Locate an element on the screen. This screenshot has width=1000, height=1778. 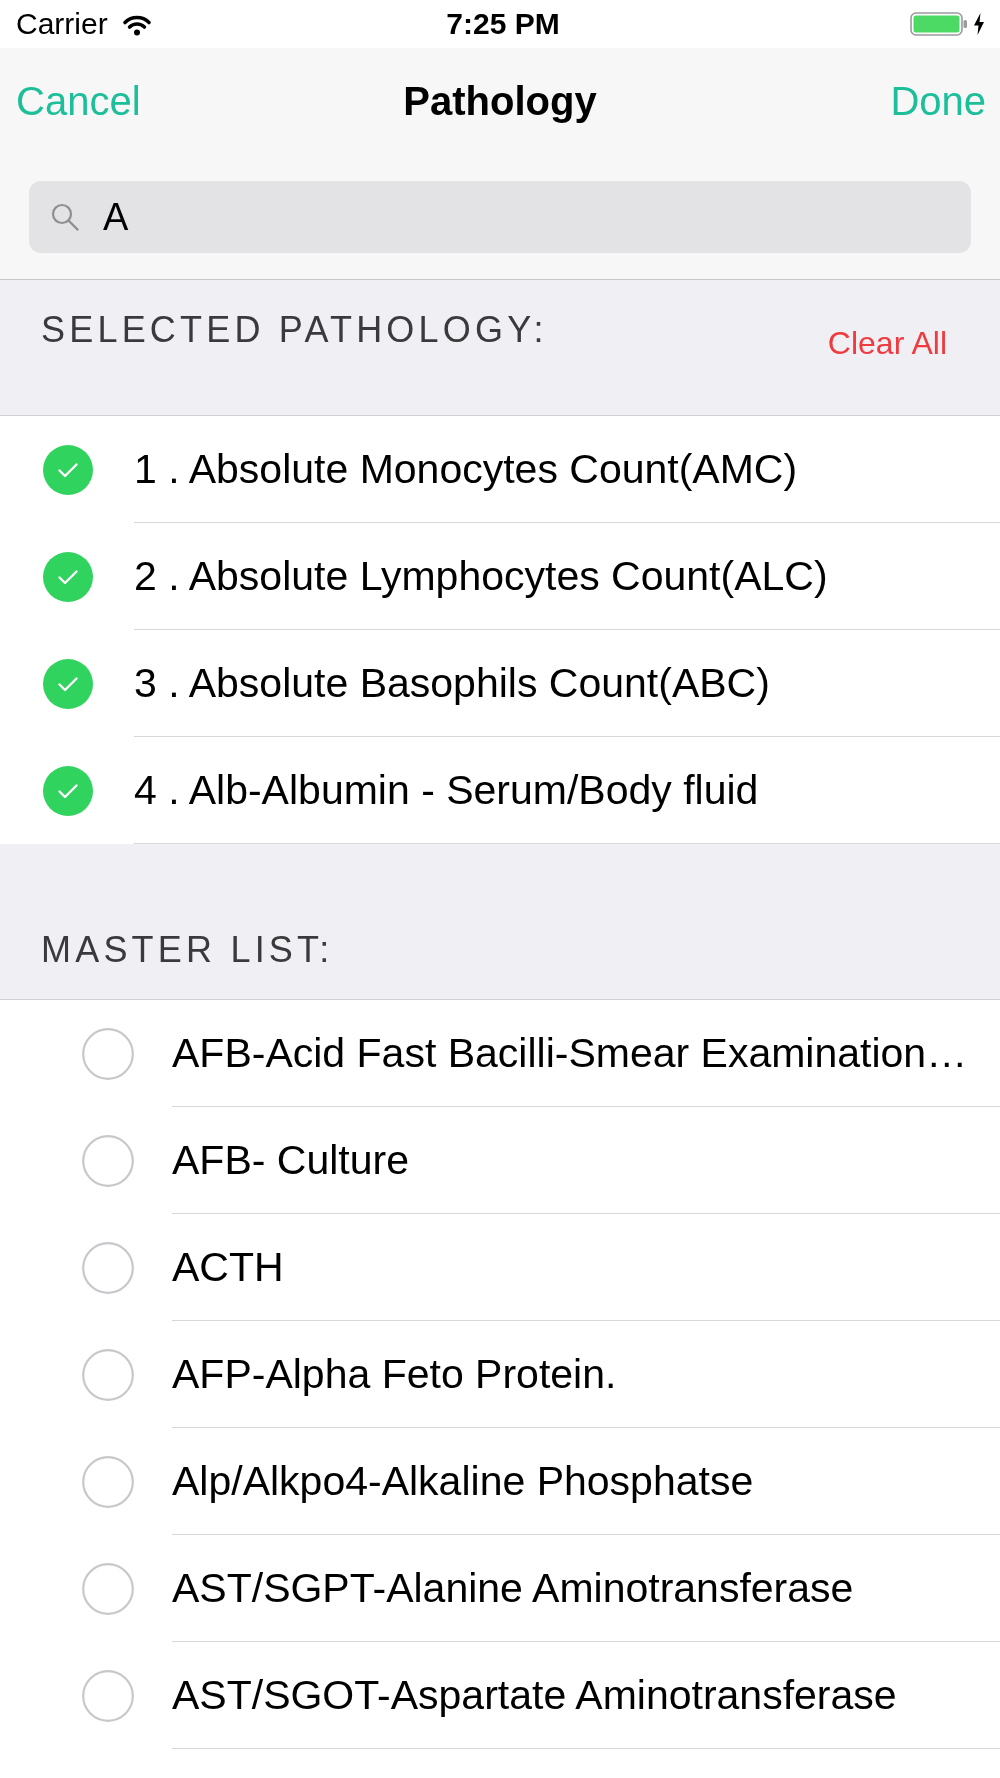
item-label: AST/SGPT-Alanine Aminotransferase is located at coordinates (513, 1588).